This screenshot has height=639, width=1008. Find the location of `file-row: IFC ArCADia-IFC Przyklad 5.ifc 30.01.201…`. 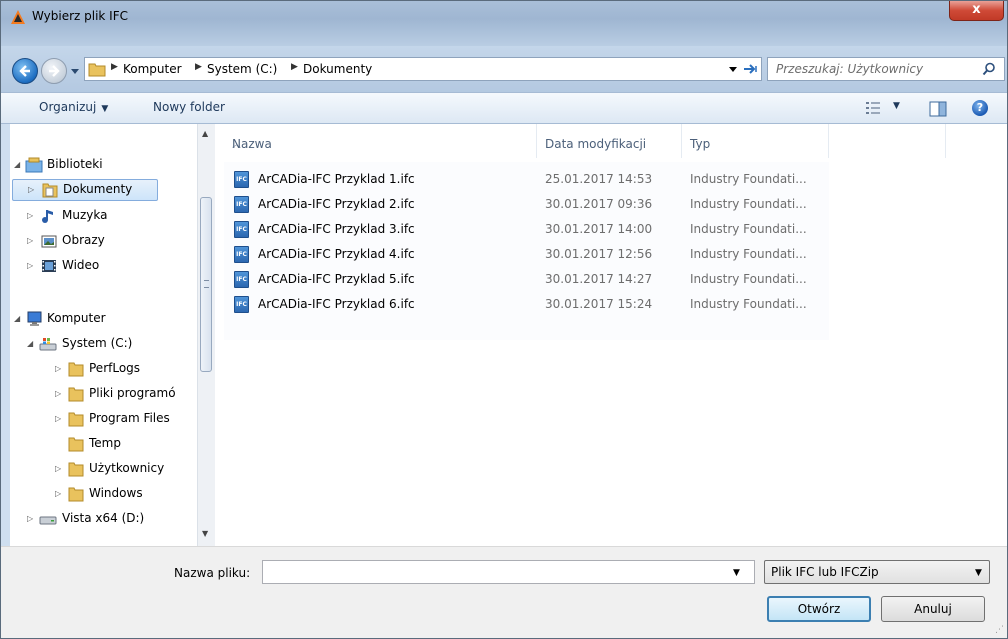

file-row: IFC ArCADia-IFC Przyklad 5.ifc 30.01.201… is located at coordinates (526, 279).